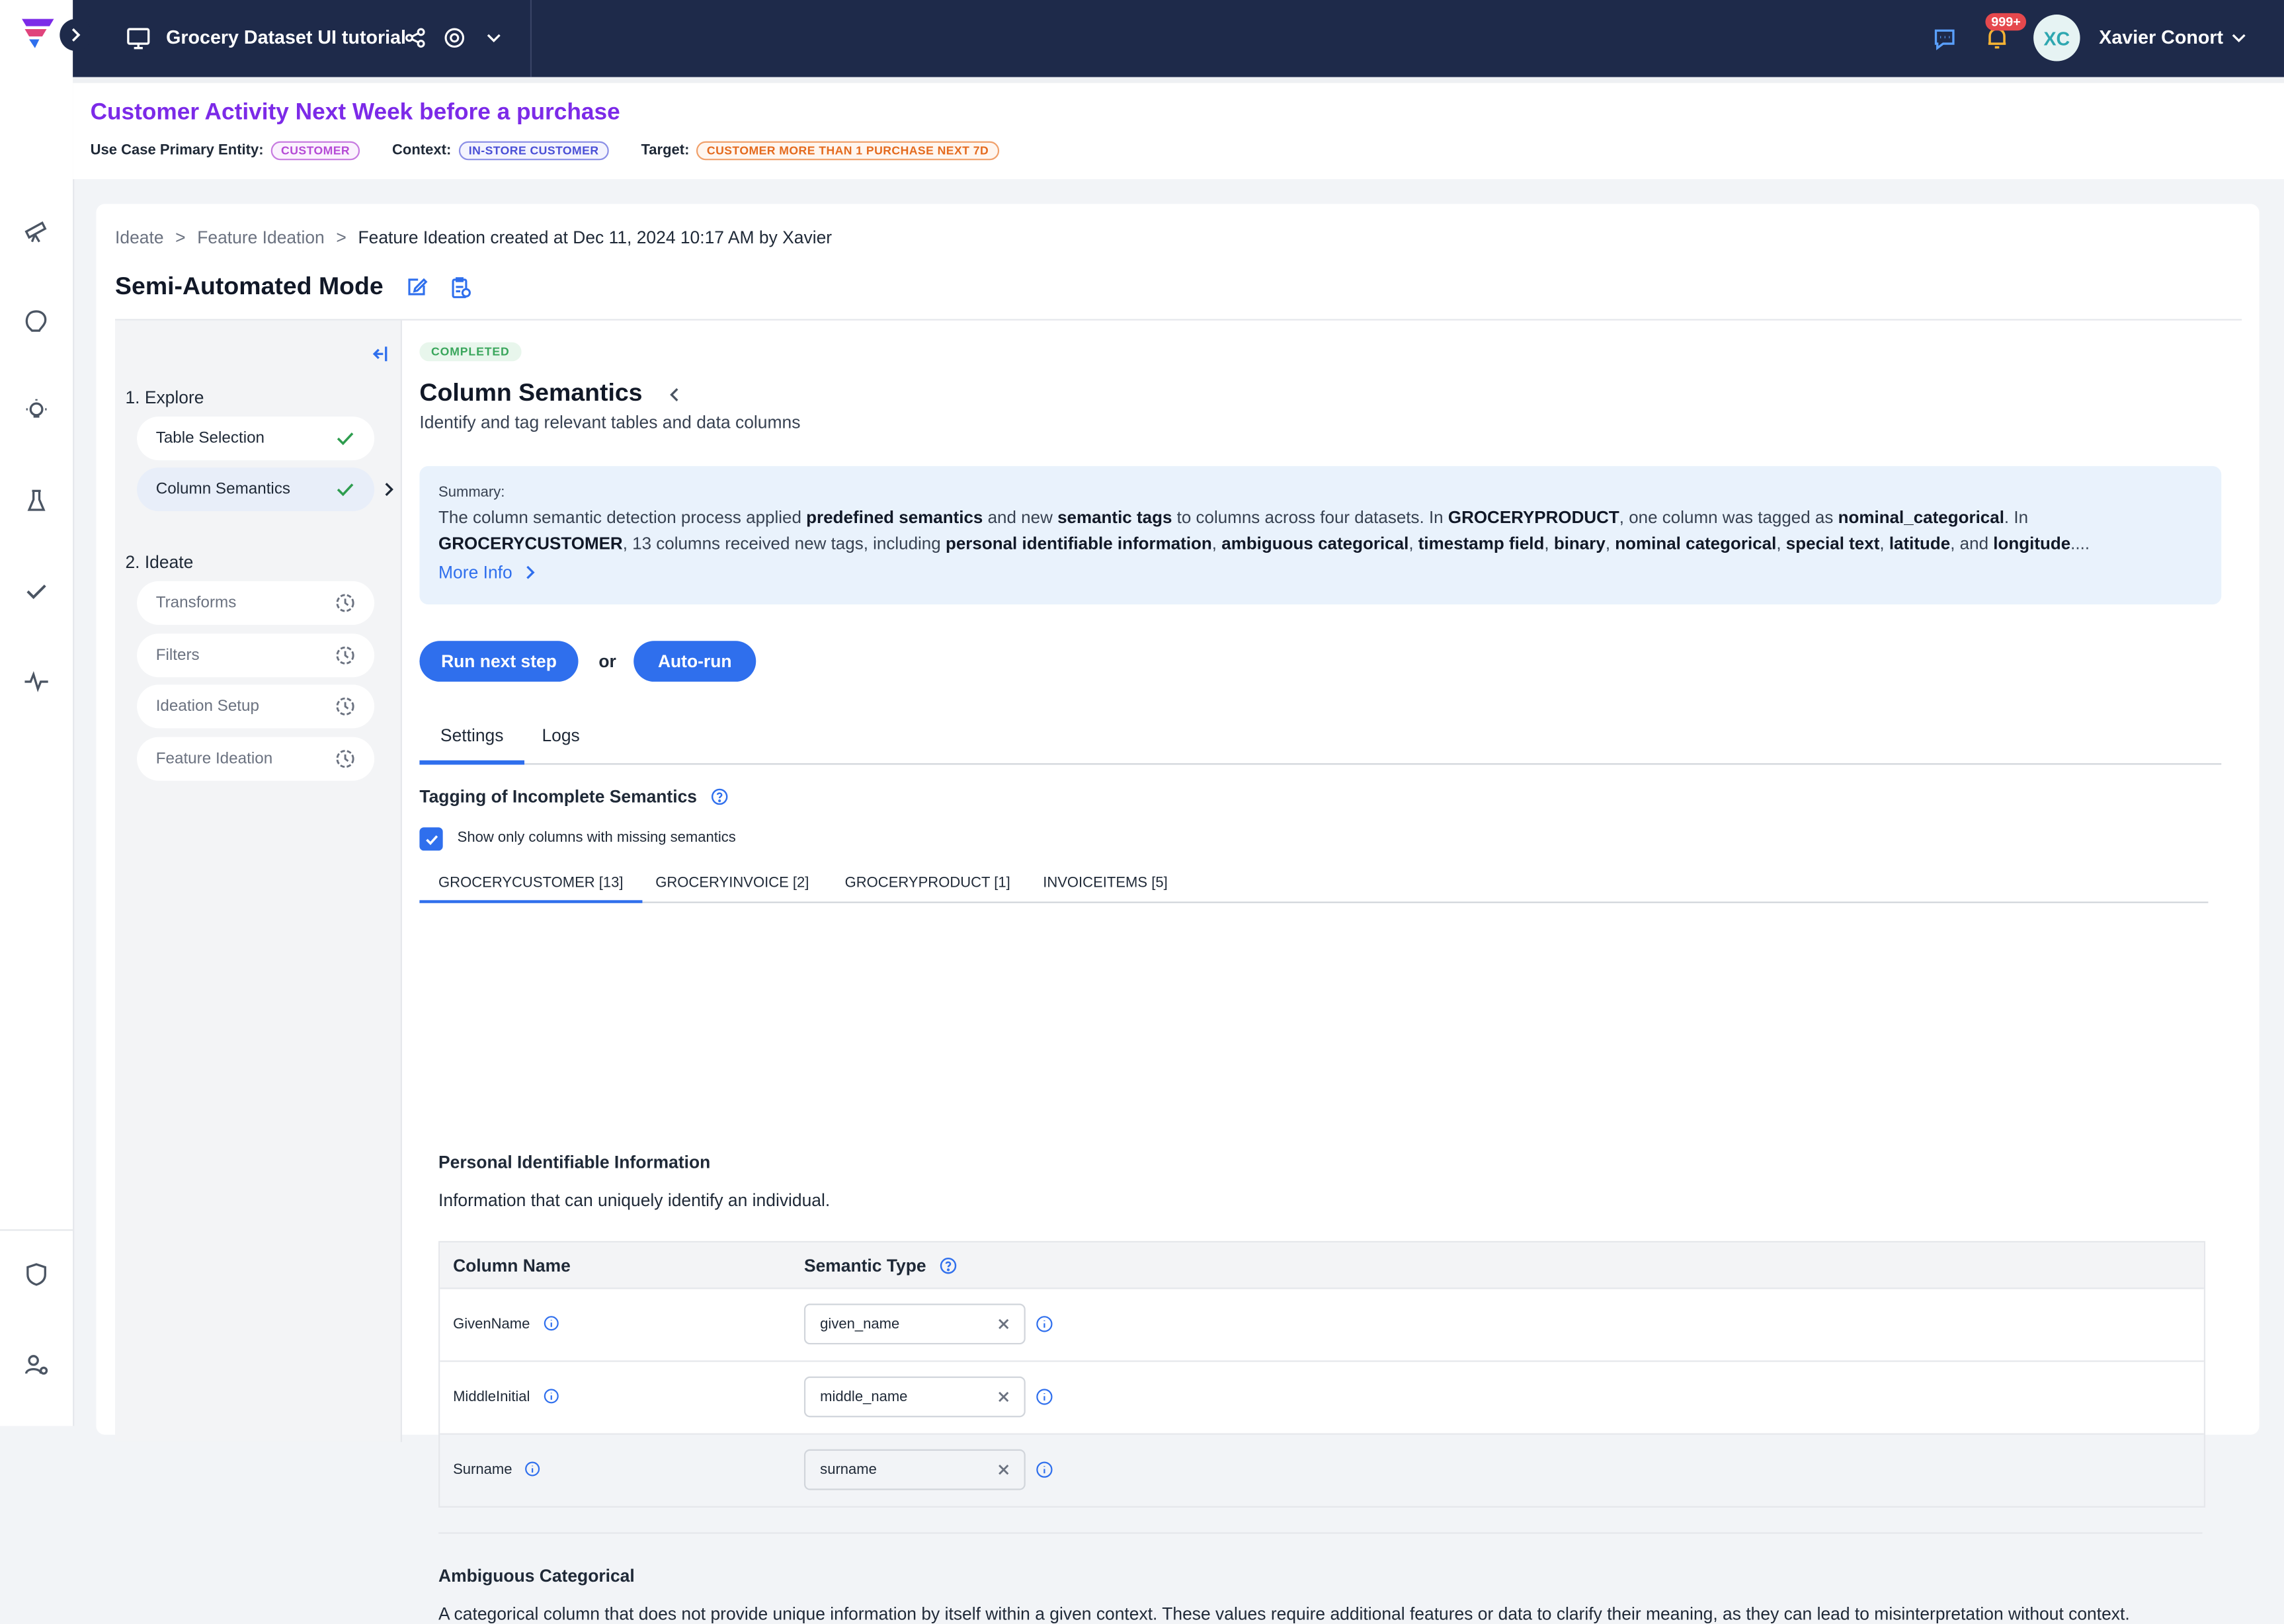 This screenshot has height=1624, width=2284. I want to click on breadcrumb-ideate: Ideate, so click(139, 237).